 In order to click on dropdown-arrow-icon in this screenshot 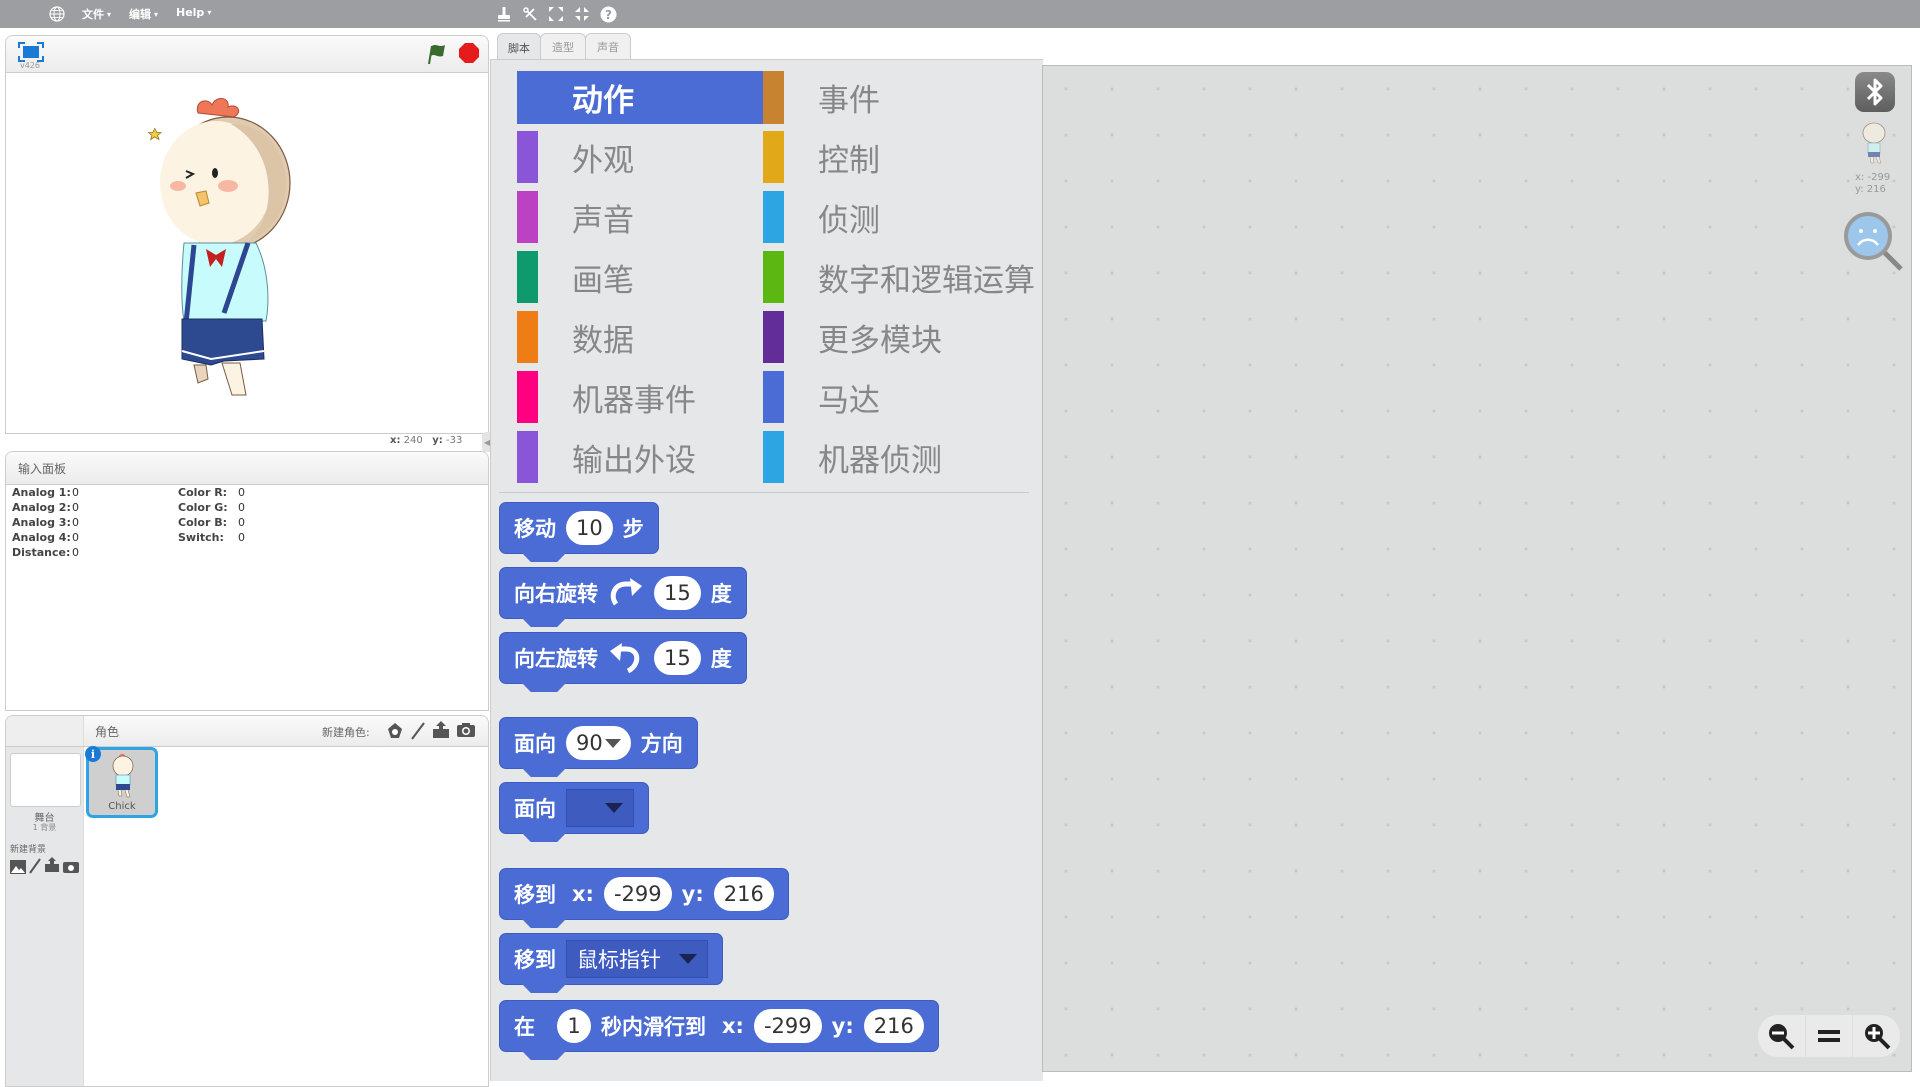, I will do `click(614, 808)`.